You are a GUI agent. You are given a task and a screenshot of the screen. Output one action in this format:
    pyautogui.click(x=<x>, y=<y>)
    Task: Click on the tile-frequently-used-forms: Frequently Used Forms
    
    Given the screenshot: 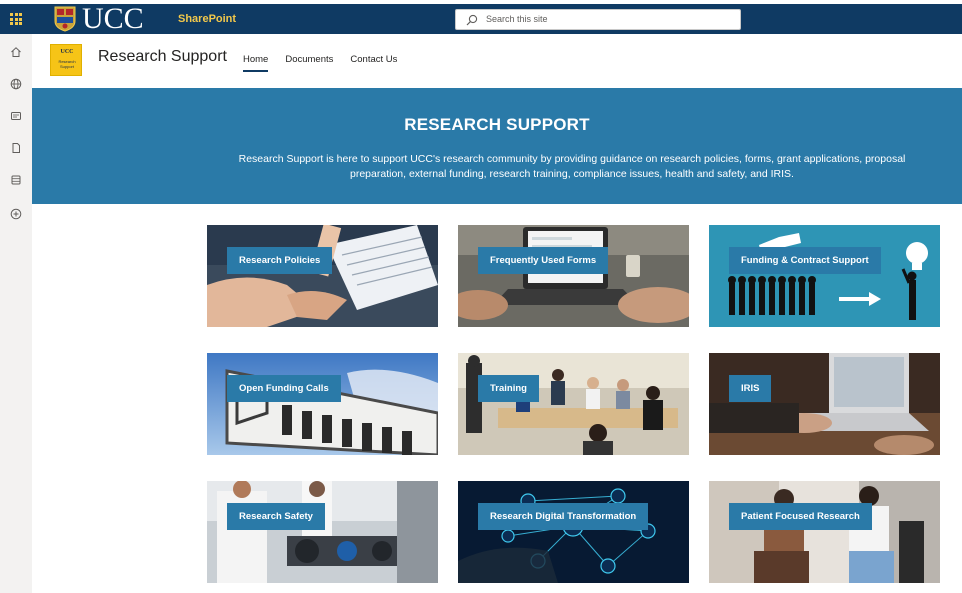 What is the action you would take?
    pyautogui.click(x=573, y=276)
    